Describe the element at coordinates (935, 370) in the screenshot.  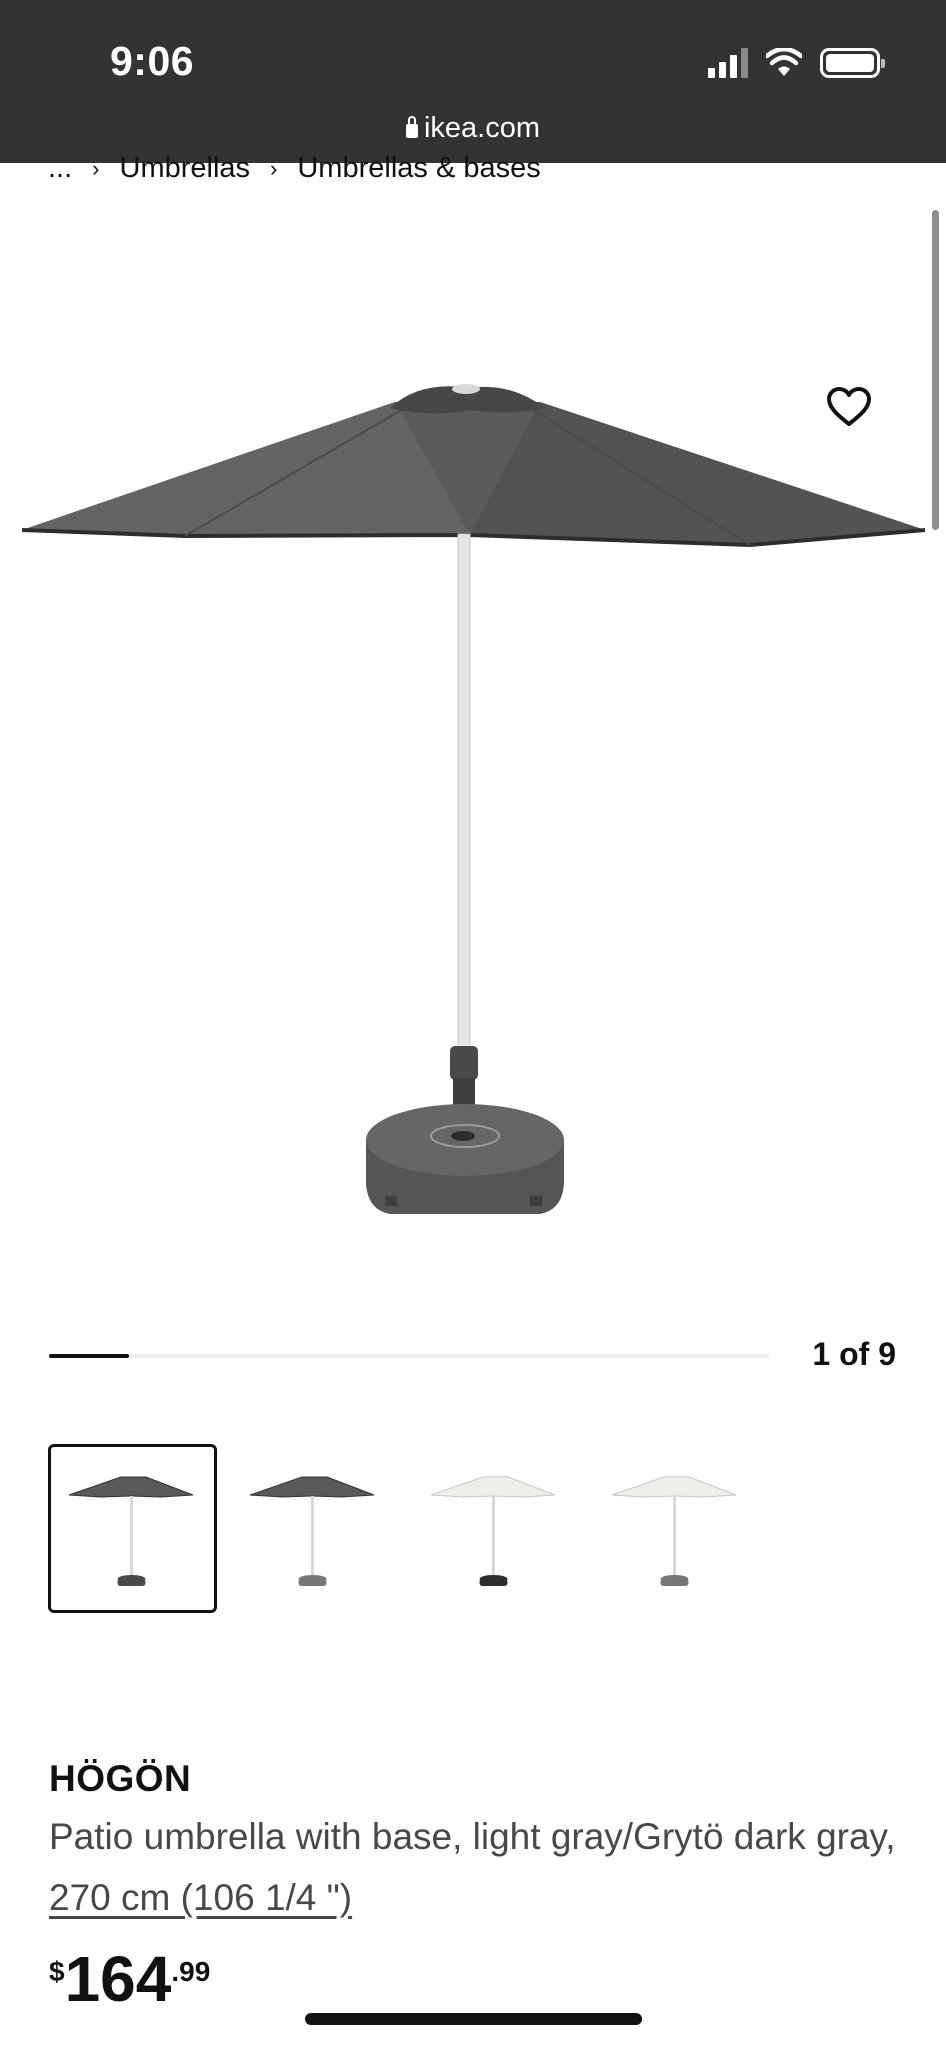
I see `page-scrollbar` at that location.